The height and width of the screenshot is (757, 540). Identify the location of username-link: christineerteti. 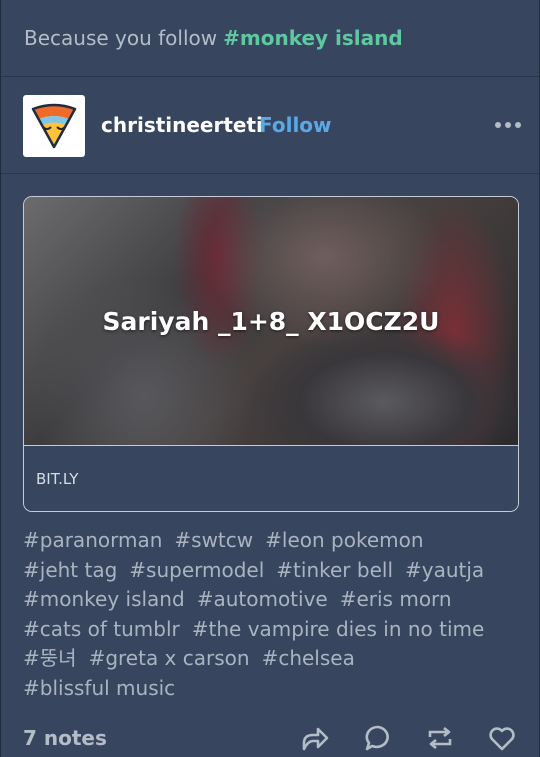
(182, 125).